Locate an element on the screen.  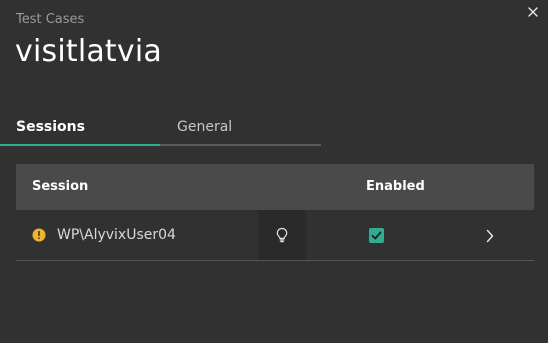
enabled-checkbox is located at coordinates (376, 235).